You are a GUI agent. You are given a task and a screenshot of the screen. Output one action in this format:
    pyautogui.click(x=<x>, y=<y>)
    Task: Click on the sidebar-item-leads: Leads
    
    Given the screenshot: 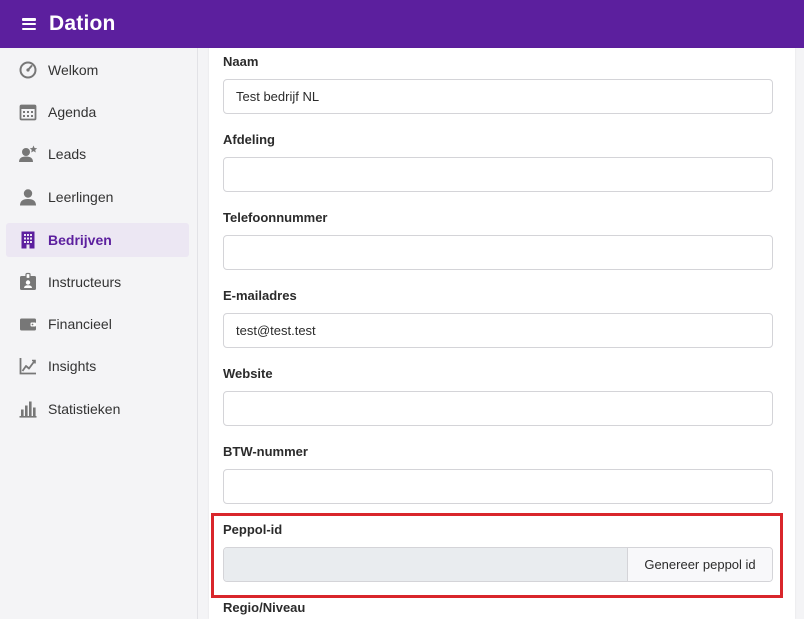 What is the action you would take?
    pyautogui.click(x=97, y=154)
    